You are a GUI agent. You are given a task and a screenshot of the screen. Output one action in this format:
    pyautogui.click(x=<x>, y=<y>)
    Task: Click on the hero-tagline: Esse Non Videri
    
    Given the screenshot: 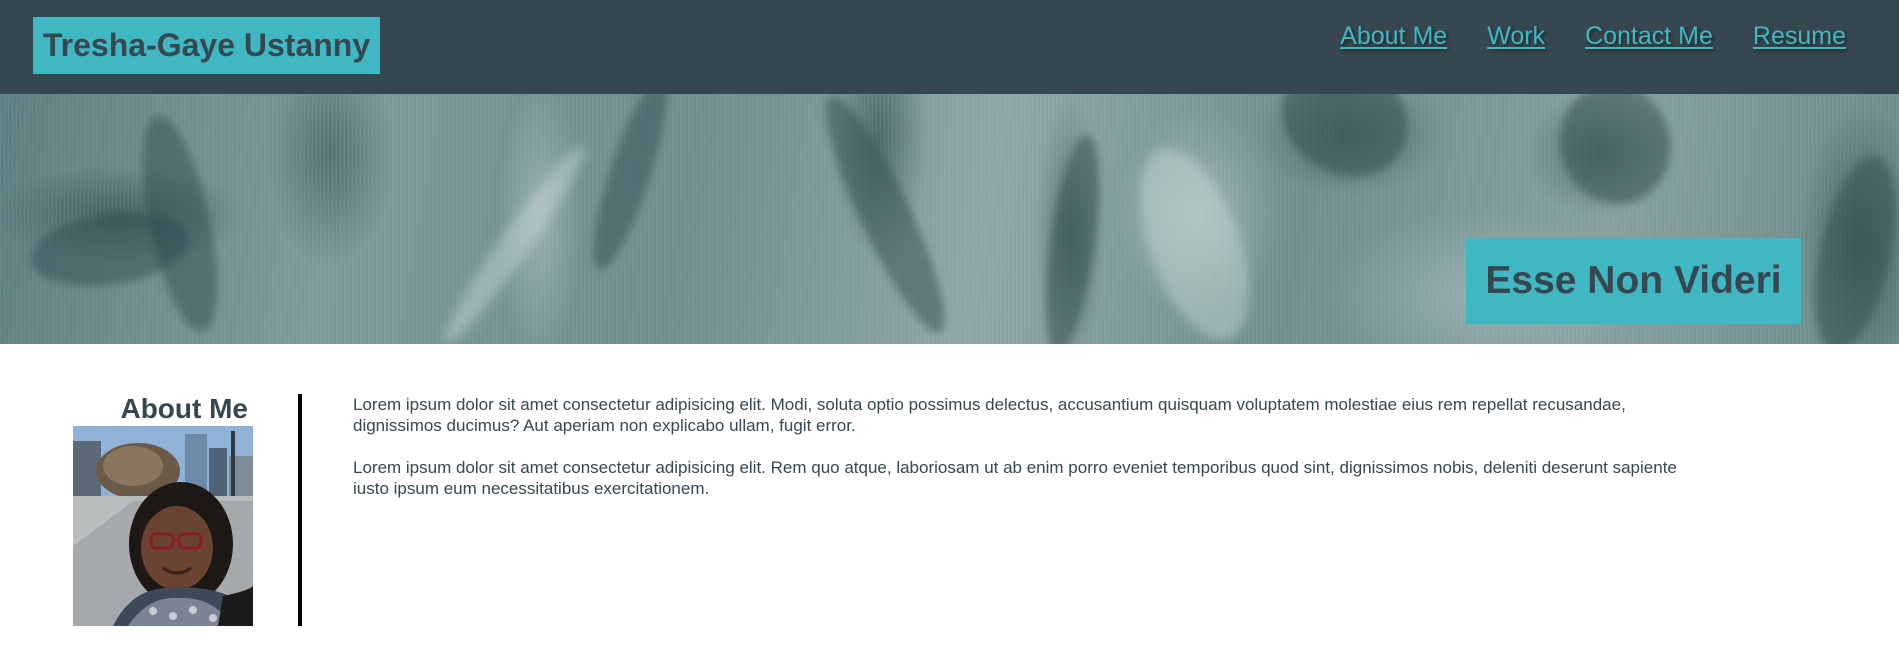 What is the action you would take?
    pyautogui.click(x=1633, y=281)
    